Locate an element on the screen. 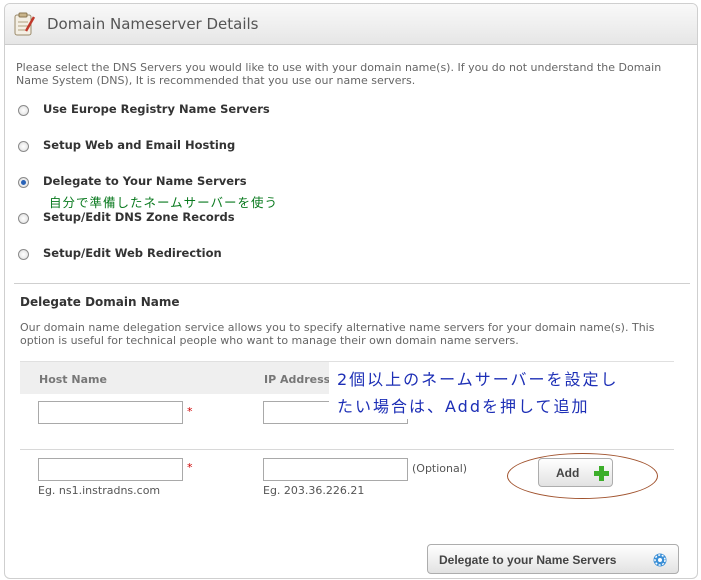 This screenshot has height=580, width=701. column-ip-address: IP Address is located at coordinates (297, 379).